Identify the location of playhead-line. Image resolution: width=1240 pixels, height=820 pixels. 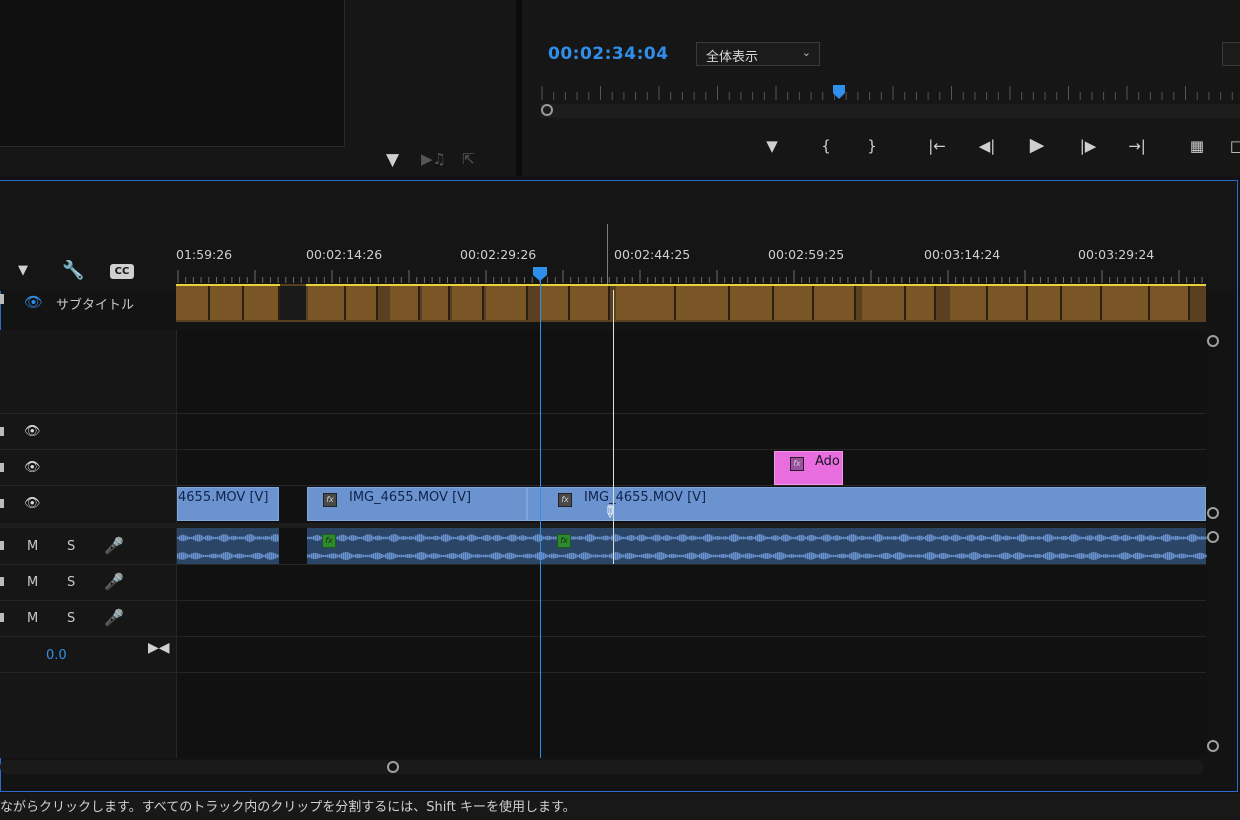
(540, 519).